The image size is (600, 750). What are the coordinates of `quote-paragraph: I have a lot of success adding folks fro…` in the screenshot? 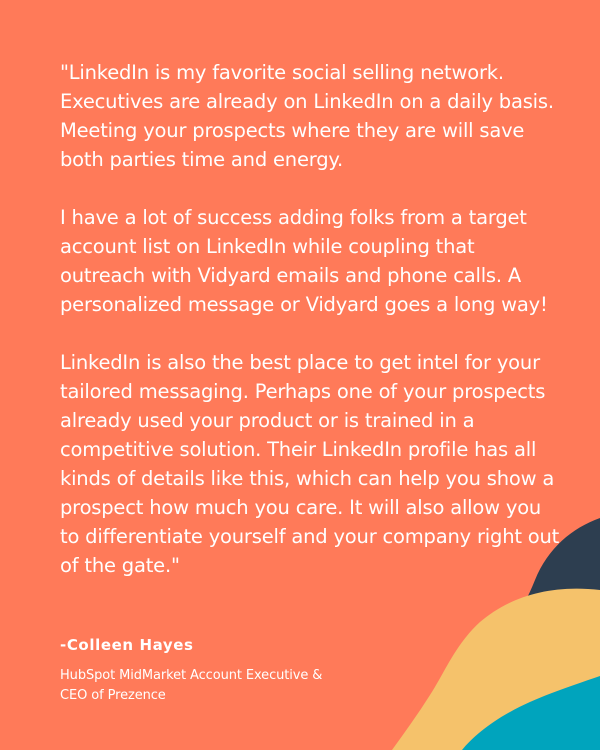 It's located at (304, 261).